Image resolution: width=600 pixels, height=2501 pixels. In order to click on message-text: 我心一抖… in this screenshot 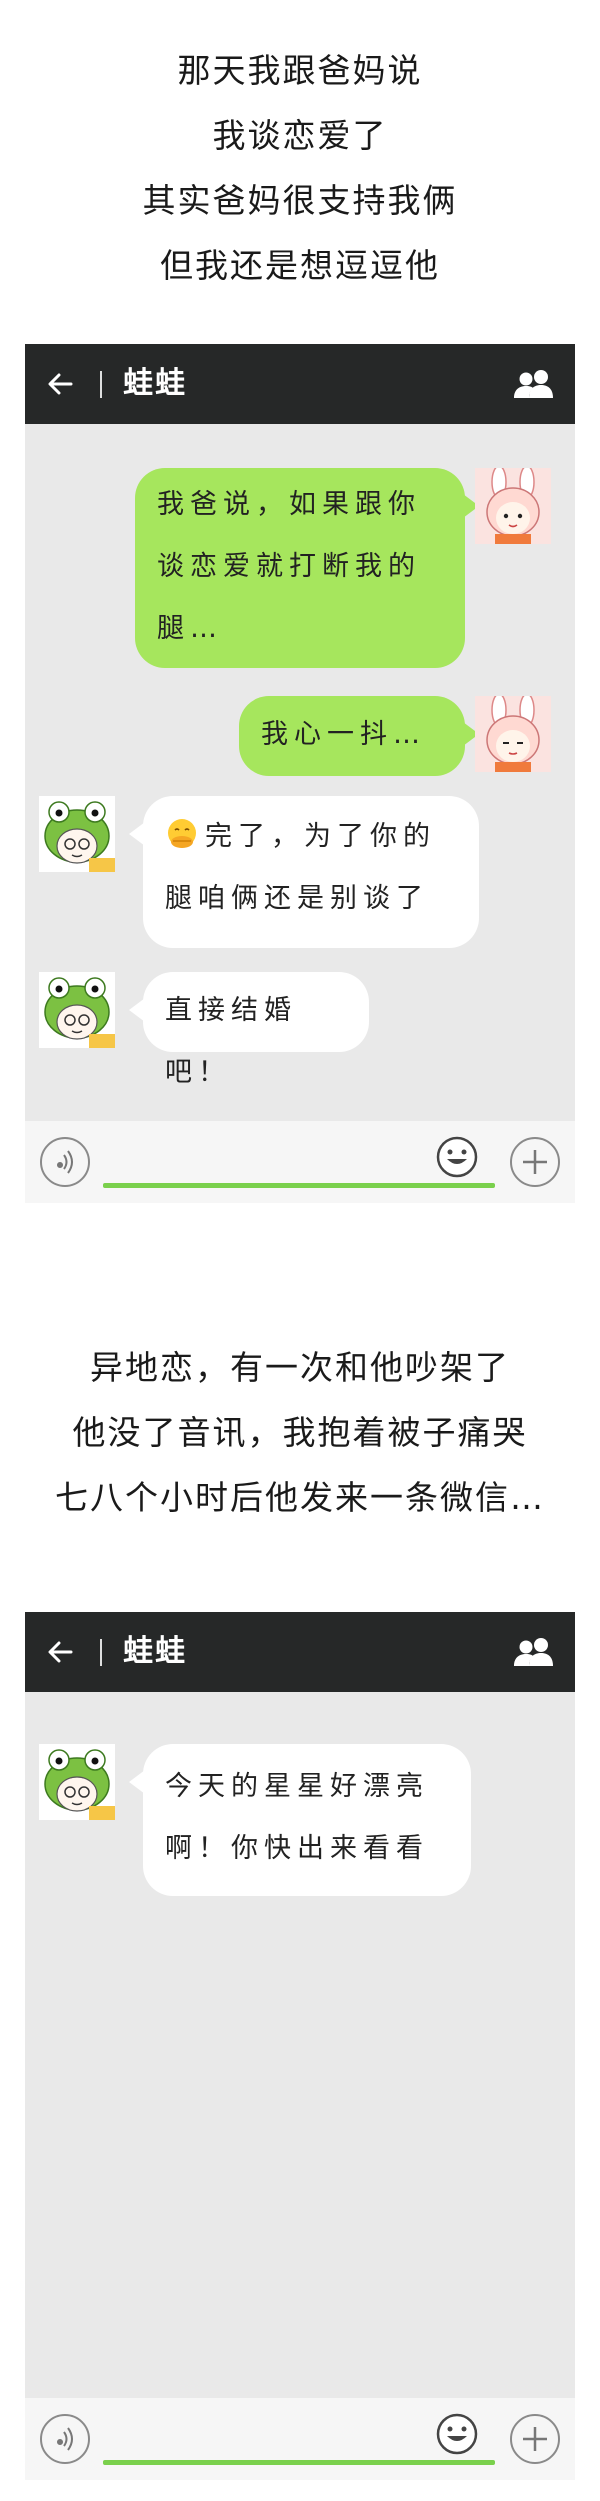, I will do `click(343, 734)`.